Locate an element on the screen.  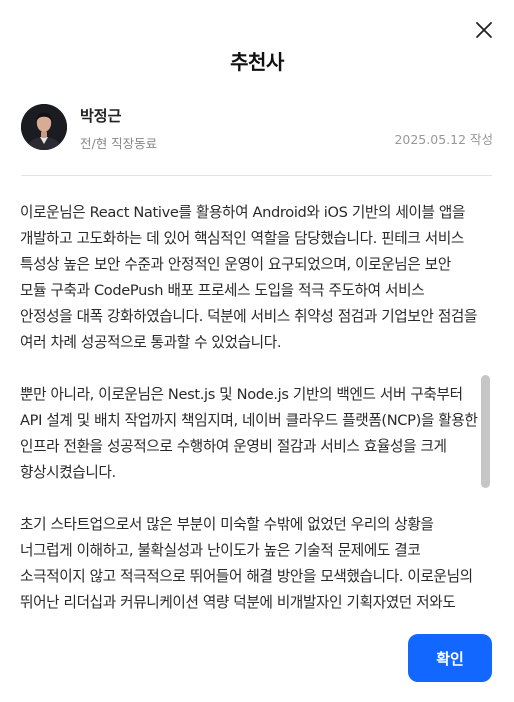
scrollbar-thumb is located at coordinates (485, 431).